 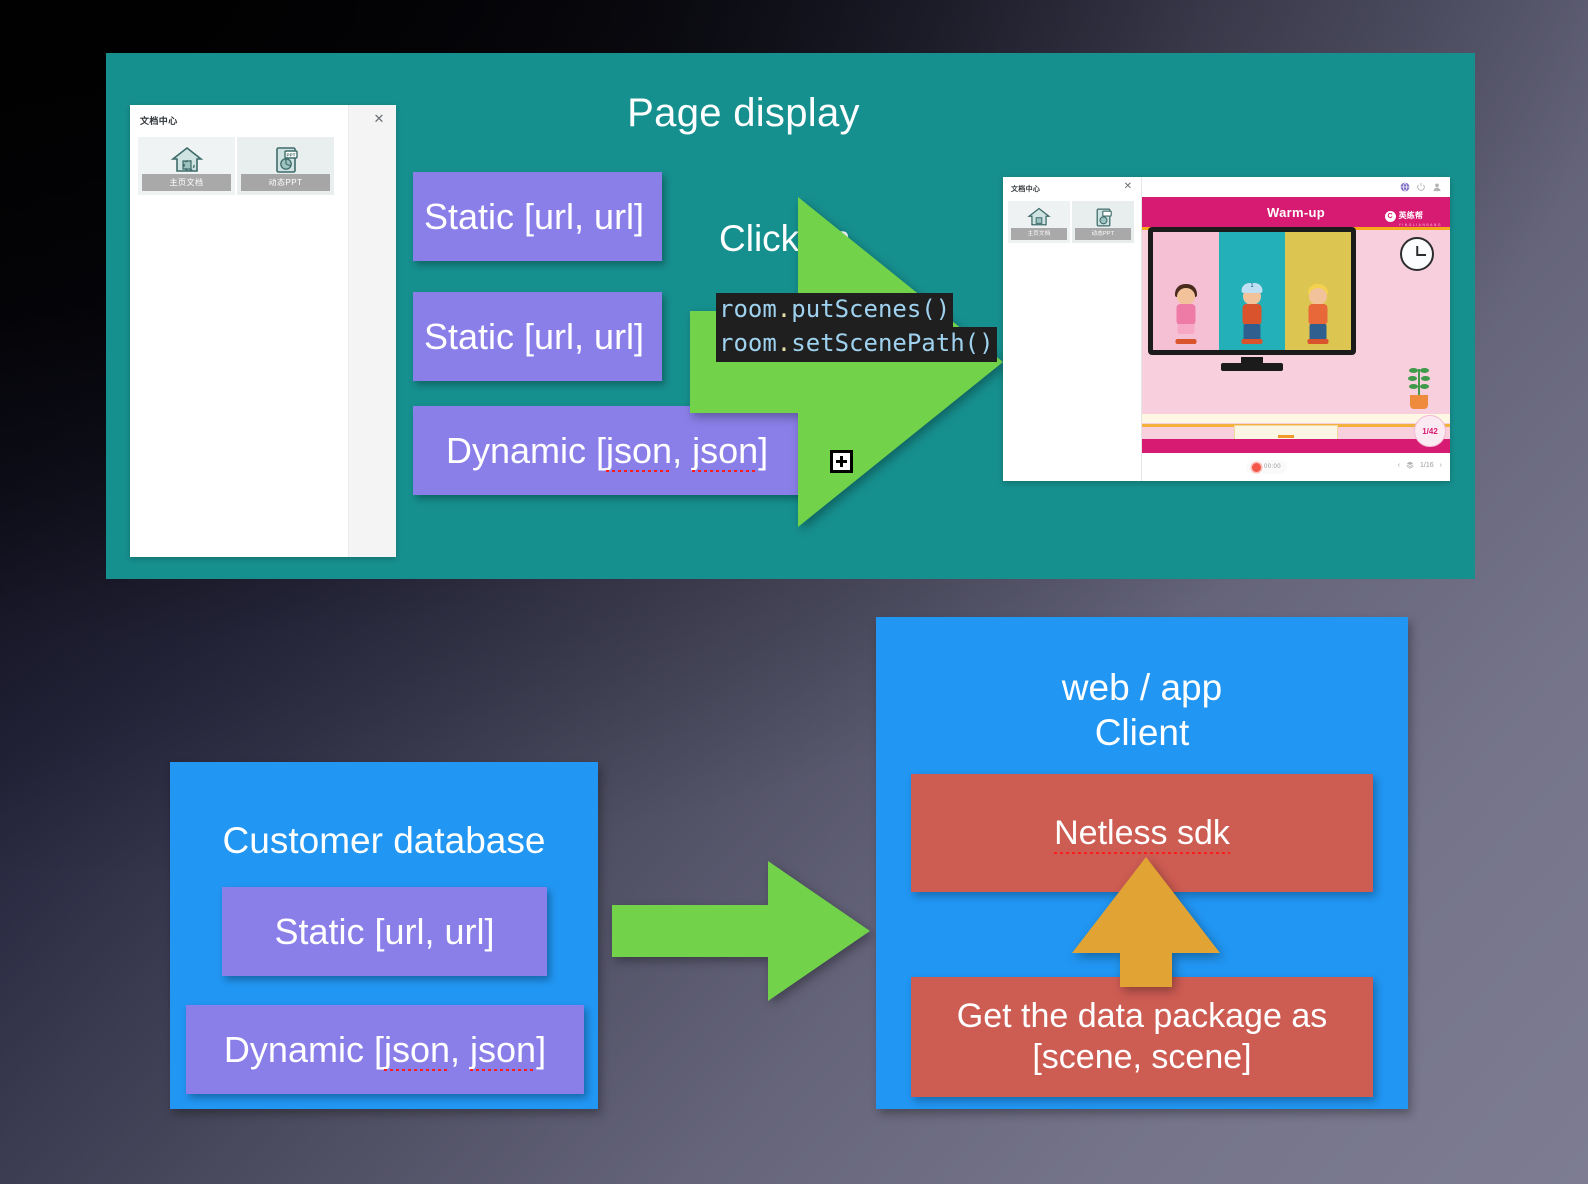 I want to click on screenshot-tab-main-document: 主页文档, so click(x=1039, y=222).